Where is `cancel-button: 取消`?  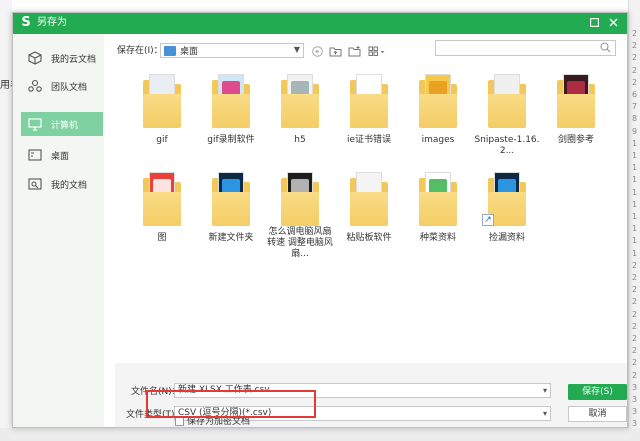 cancel-button: 取消 is located at coordinates (597, 414).